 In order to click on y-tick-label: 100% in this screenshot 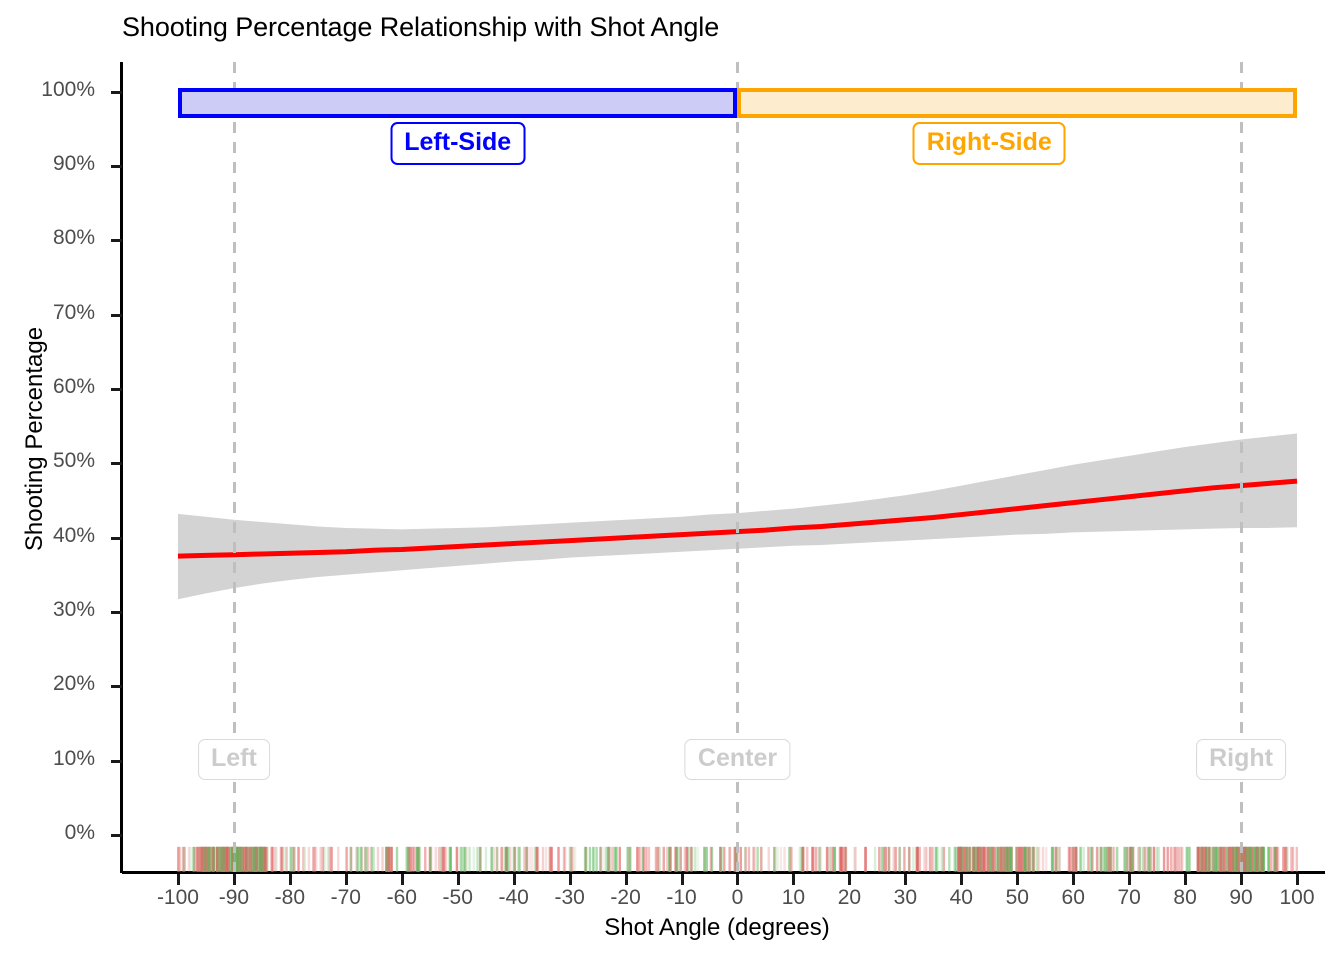, I will do `click(68, 89)`.